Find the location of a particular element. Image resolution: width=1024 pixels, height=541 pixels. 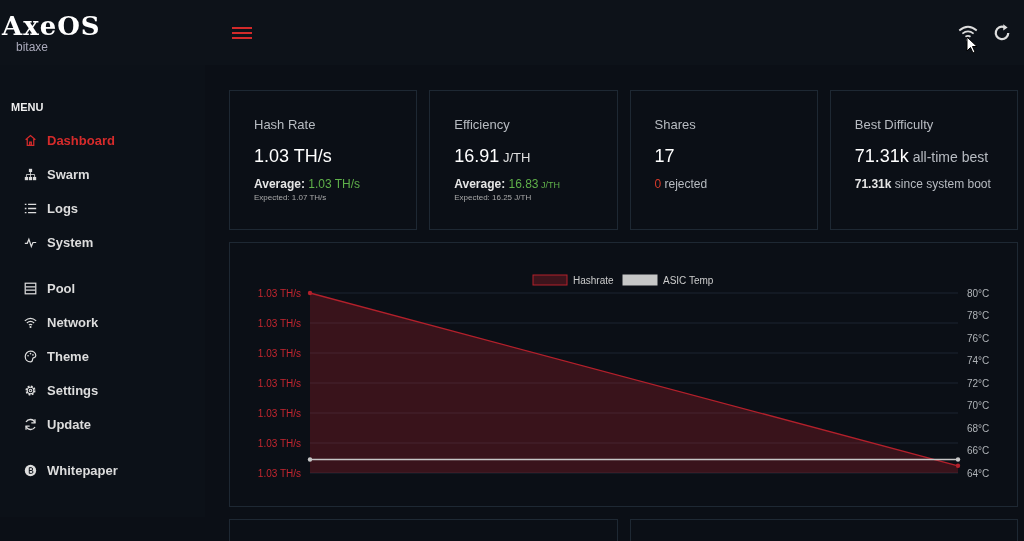

sidebar-item: System is located at coordinates (102, 242).